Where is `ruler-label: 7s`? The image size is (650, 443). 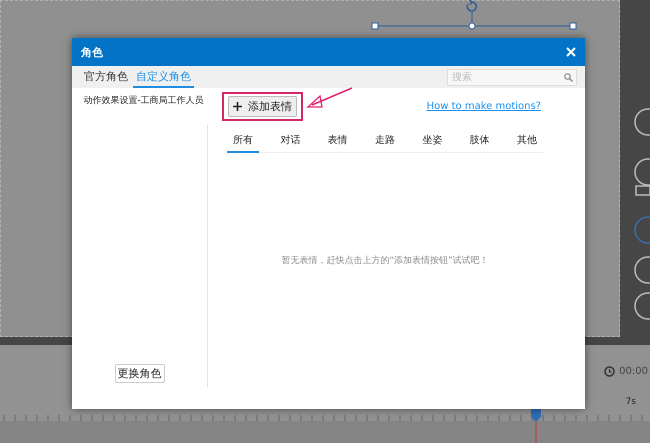 ruler-label: 7s is located at coordinates (631, 402).